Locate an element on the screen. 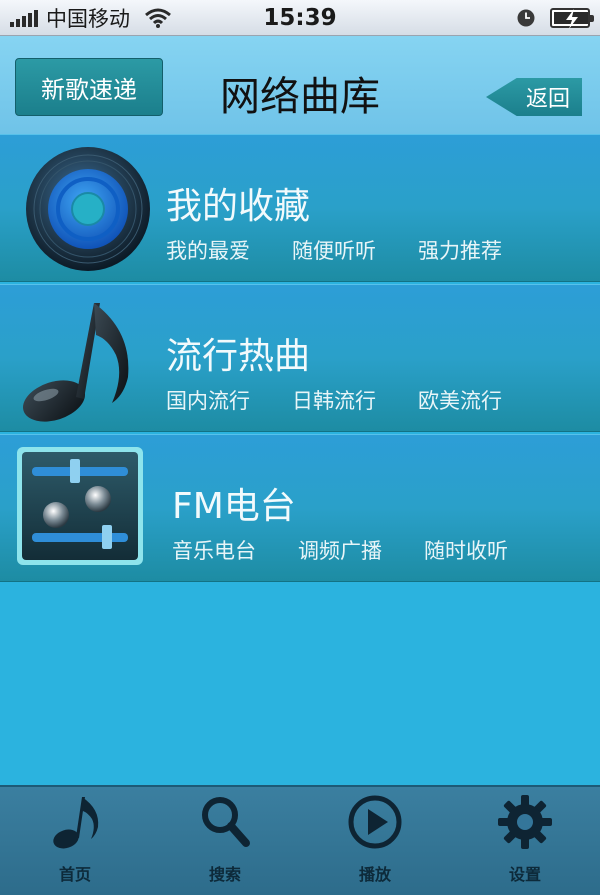 The width and height of the screenshot is (600, 895). radio-equalizer-icon is located at coordinates (80, 506).